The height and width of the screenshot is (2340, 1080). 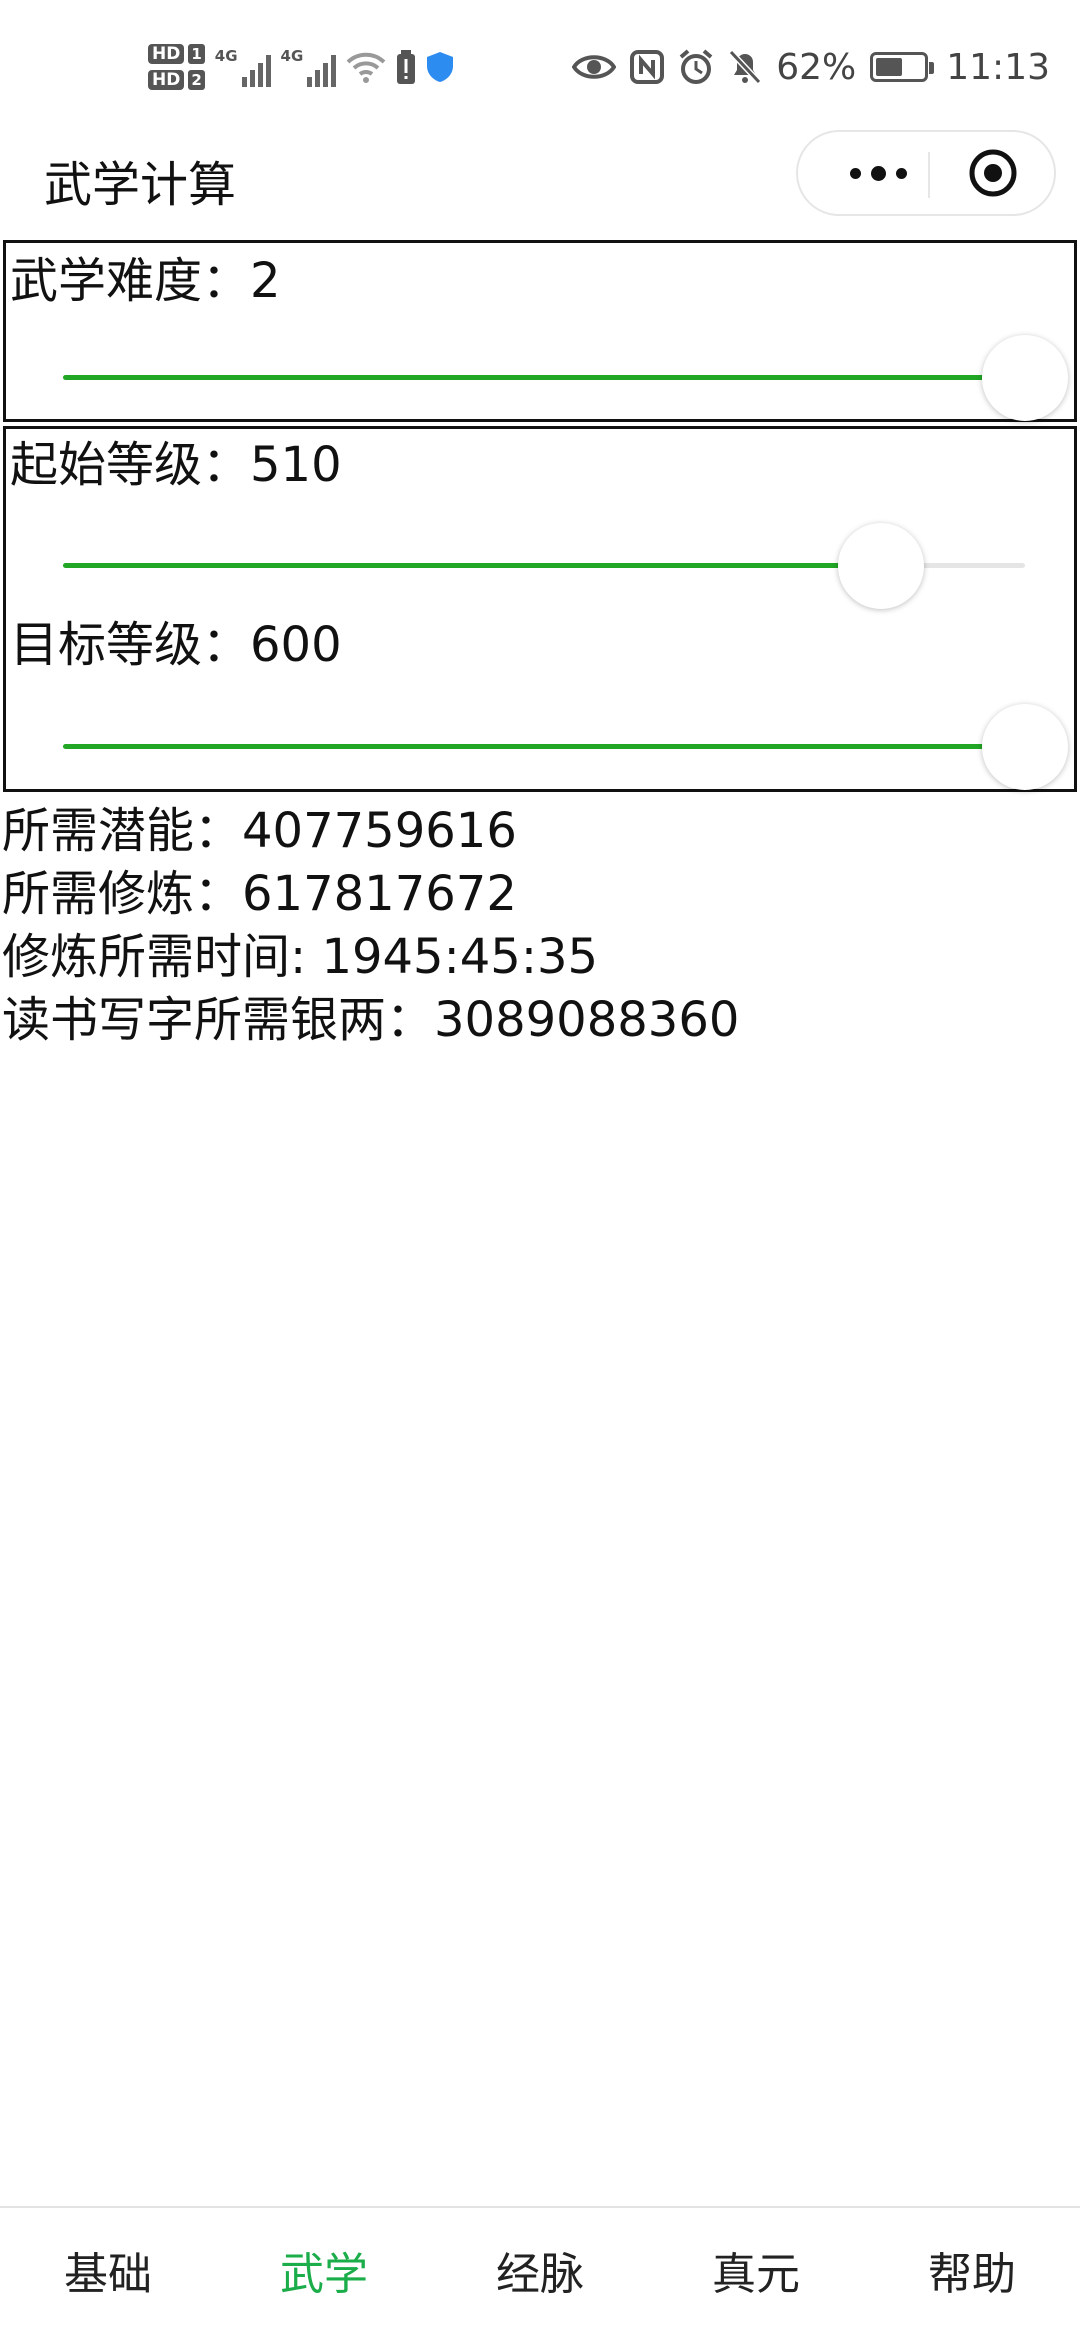 I want to click on sim-number: 2, so click(x=196, y=80).